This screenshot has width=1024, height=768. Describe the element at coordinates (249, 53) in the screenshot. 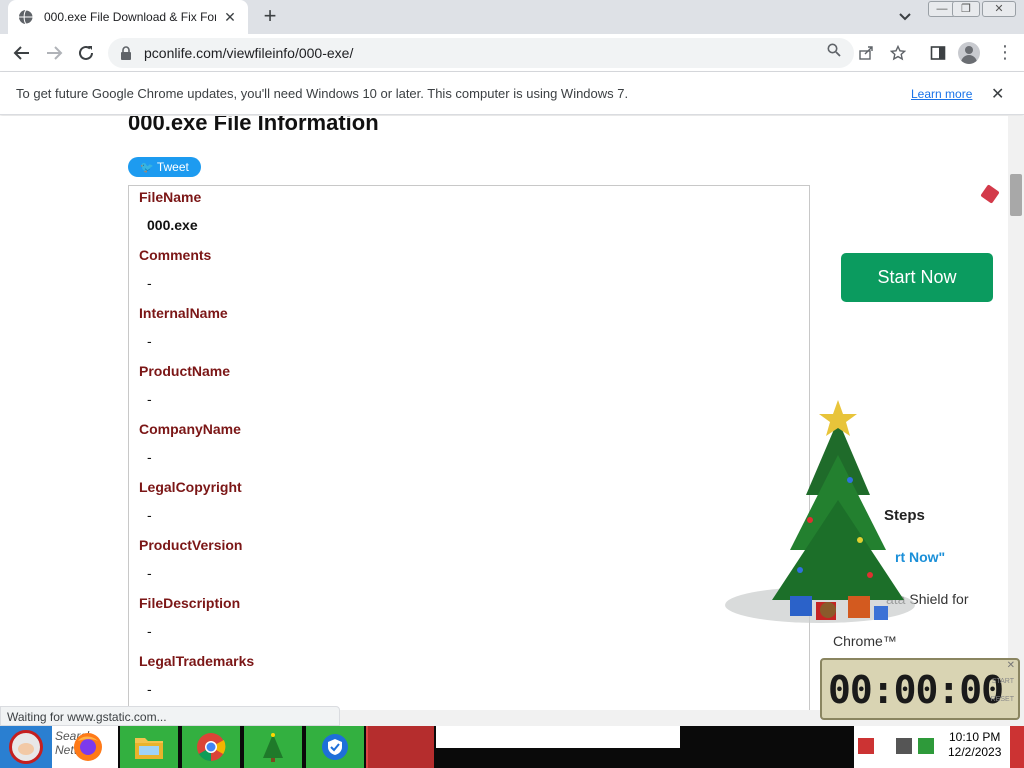

I see `url-text: pconlife.com/viewfileinfo/000-exe/` at that location.